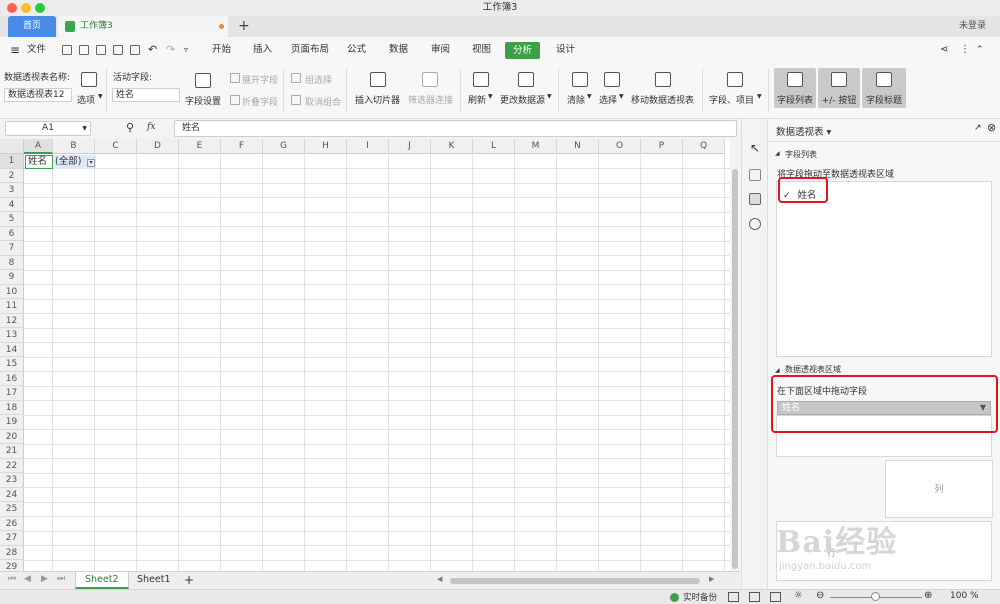  What do you see at coordinates (759, 96) in the screenshot?
I see `fields-items-dropdown-icon: ▼` at bounding box center [759, 96].